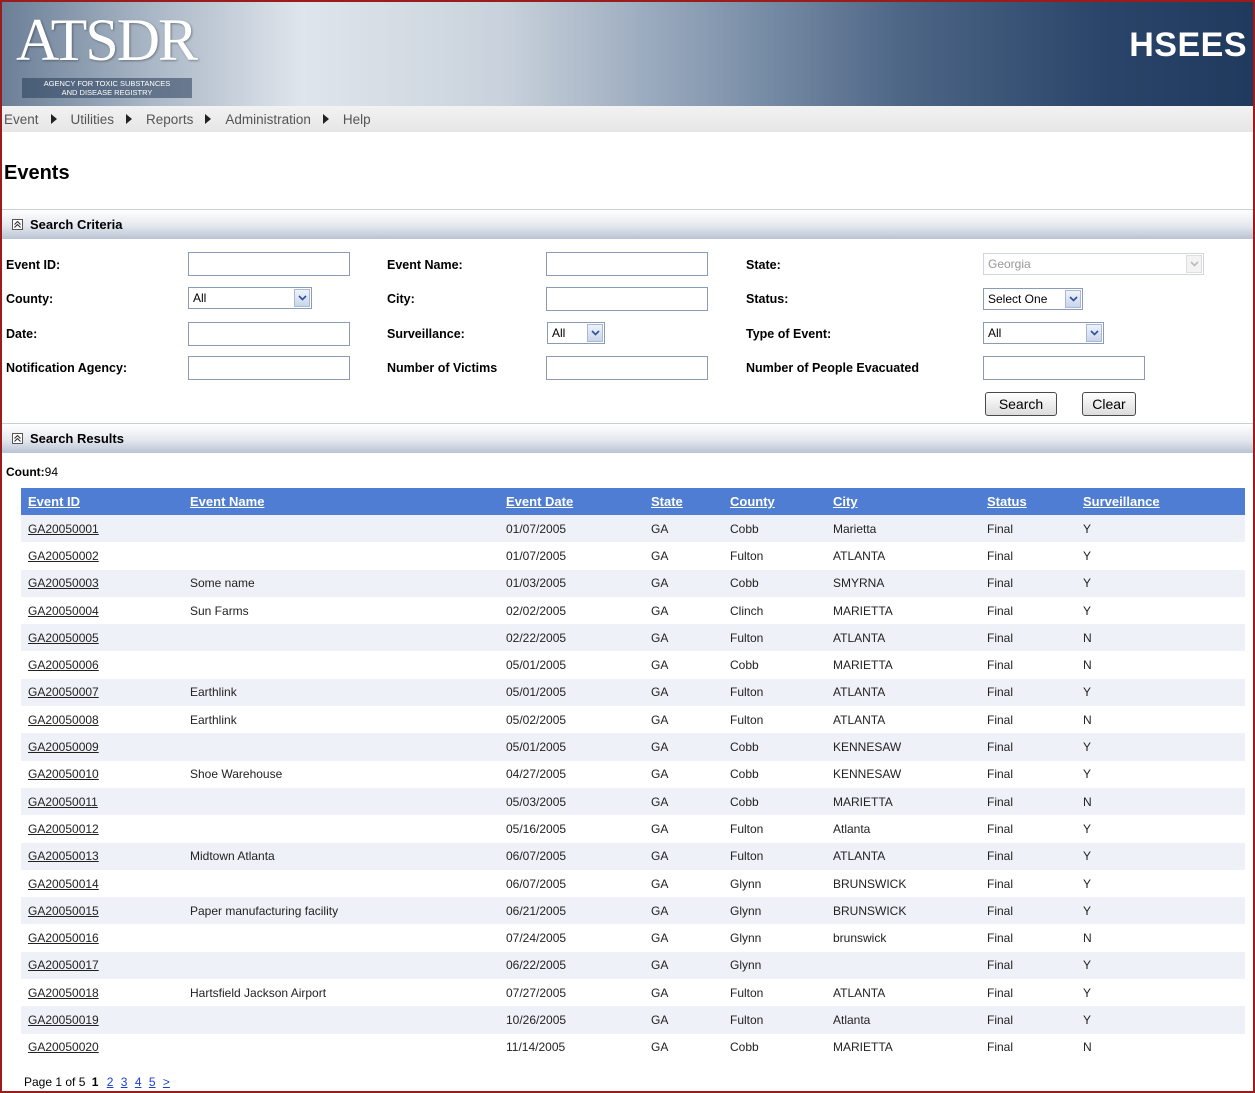  What do you see at coordinates (102, 555) in the screenshot?
I see `event-id-cell: GA20050002` at bounding box center [102, 555].